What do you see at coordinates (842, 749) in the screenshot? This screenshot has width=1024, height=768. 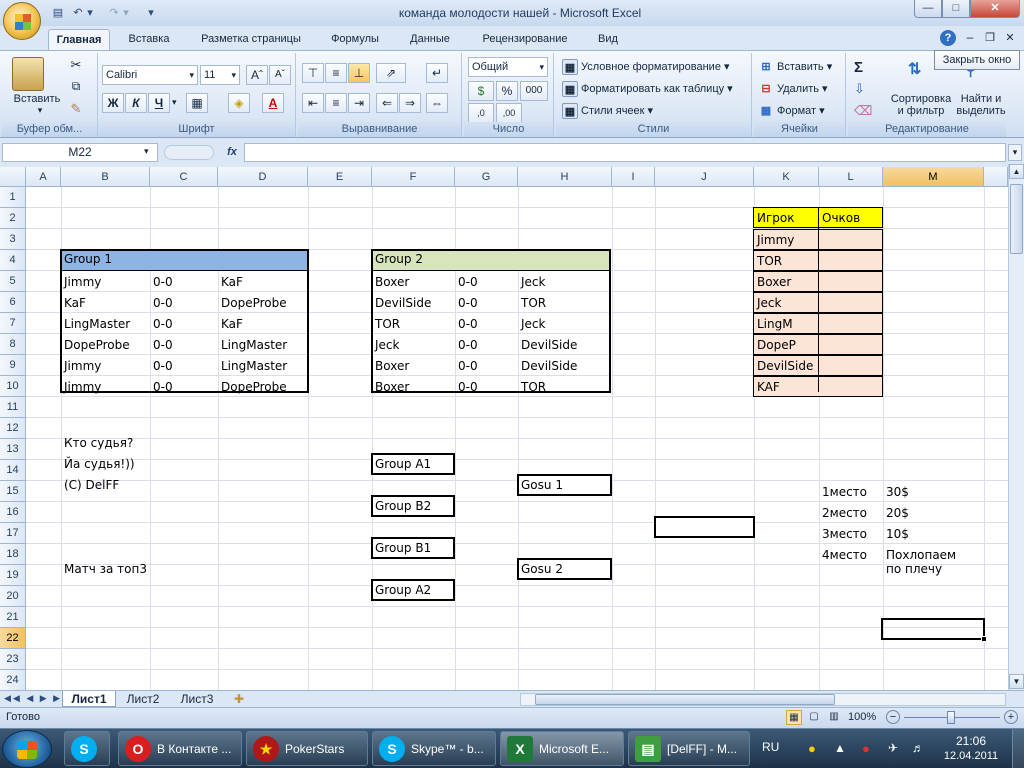 I see `tray-icon-2: ▲` at bounding box center [842, 749].